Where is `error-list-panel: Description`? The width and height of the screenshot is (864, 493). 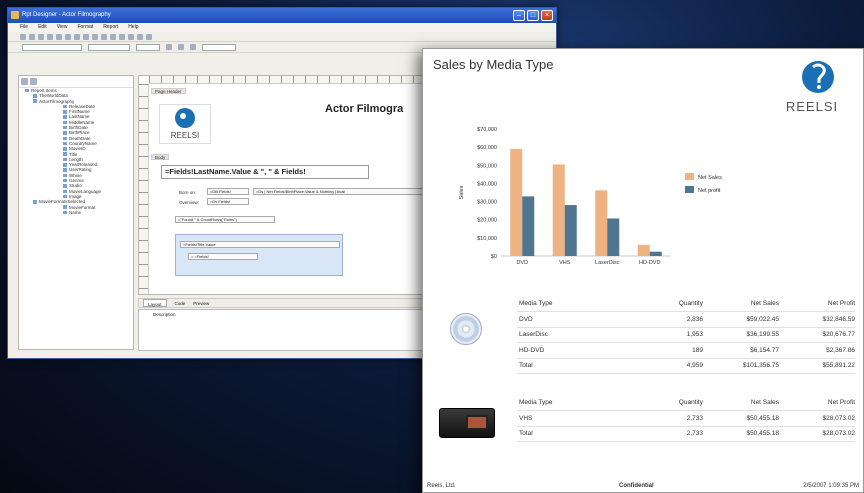 error-list-panel: Description is located at coordinates (285, 330).